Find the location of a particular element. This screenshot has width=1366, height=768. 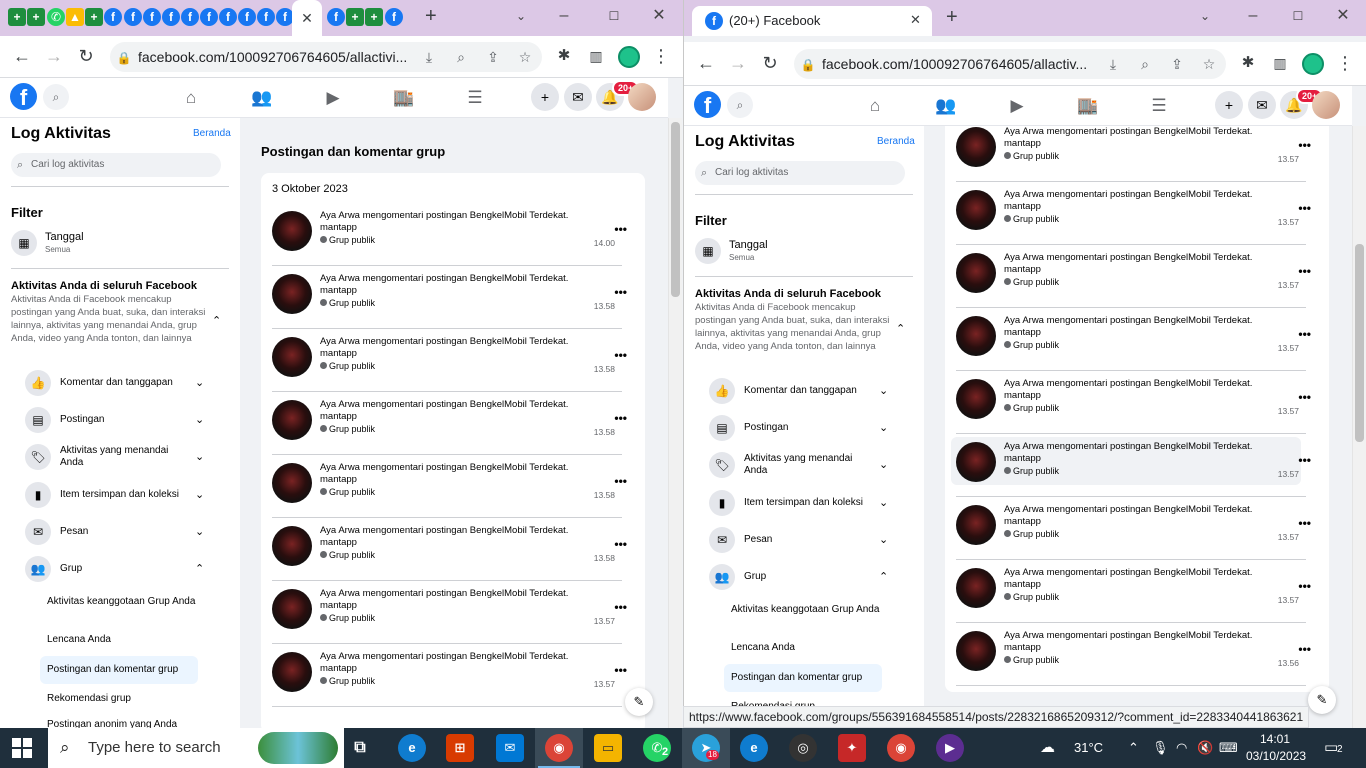

subitem-badges: Lencana Anda is located at coordinates (803, 648).